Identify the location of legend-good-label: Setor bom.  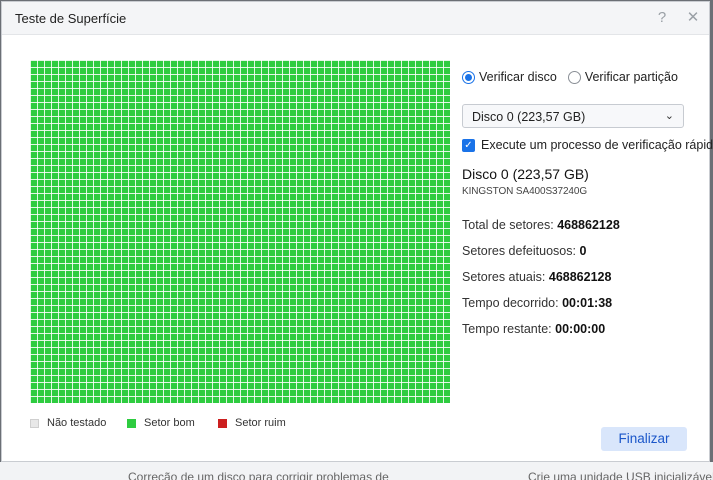
(169, 423).